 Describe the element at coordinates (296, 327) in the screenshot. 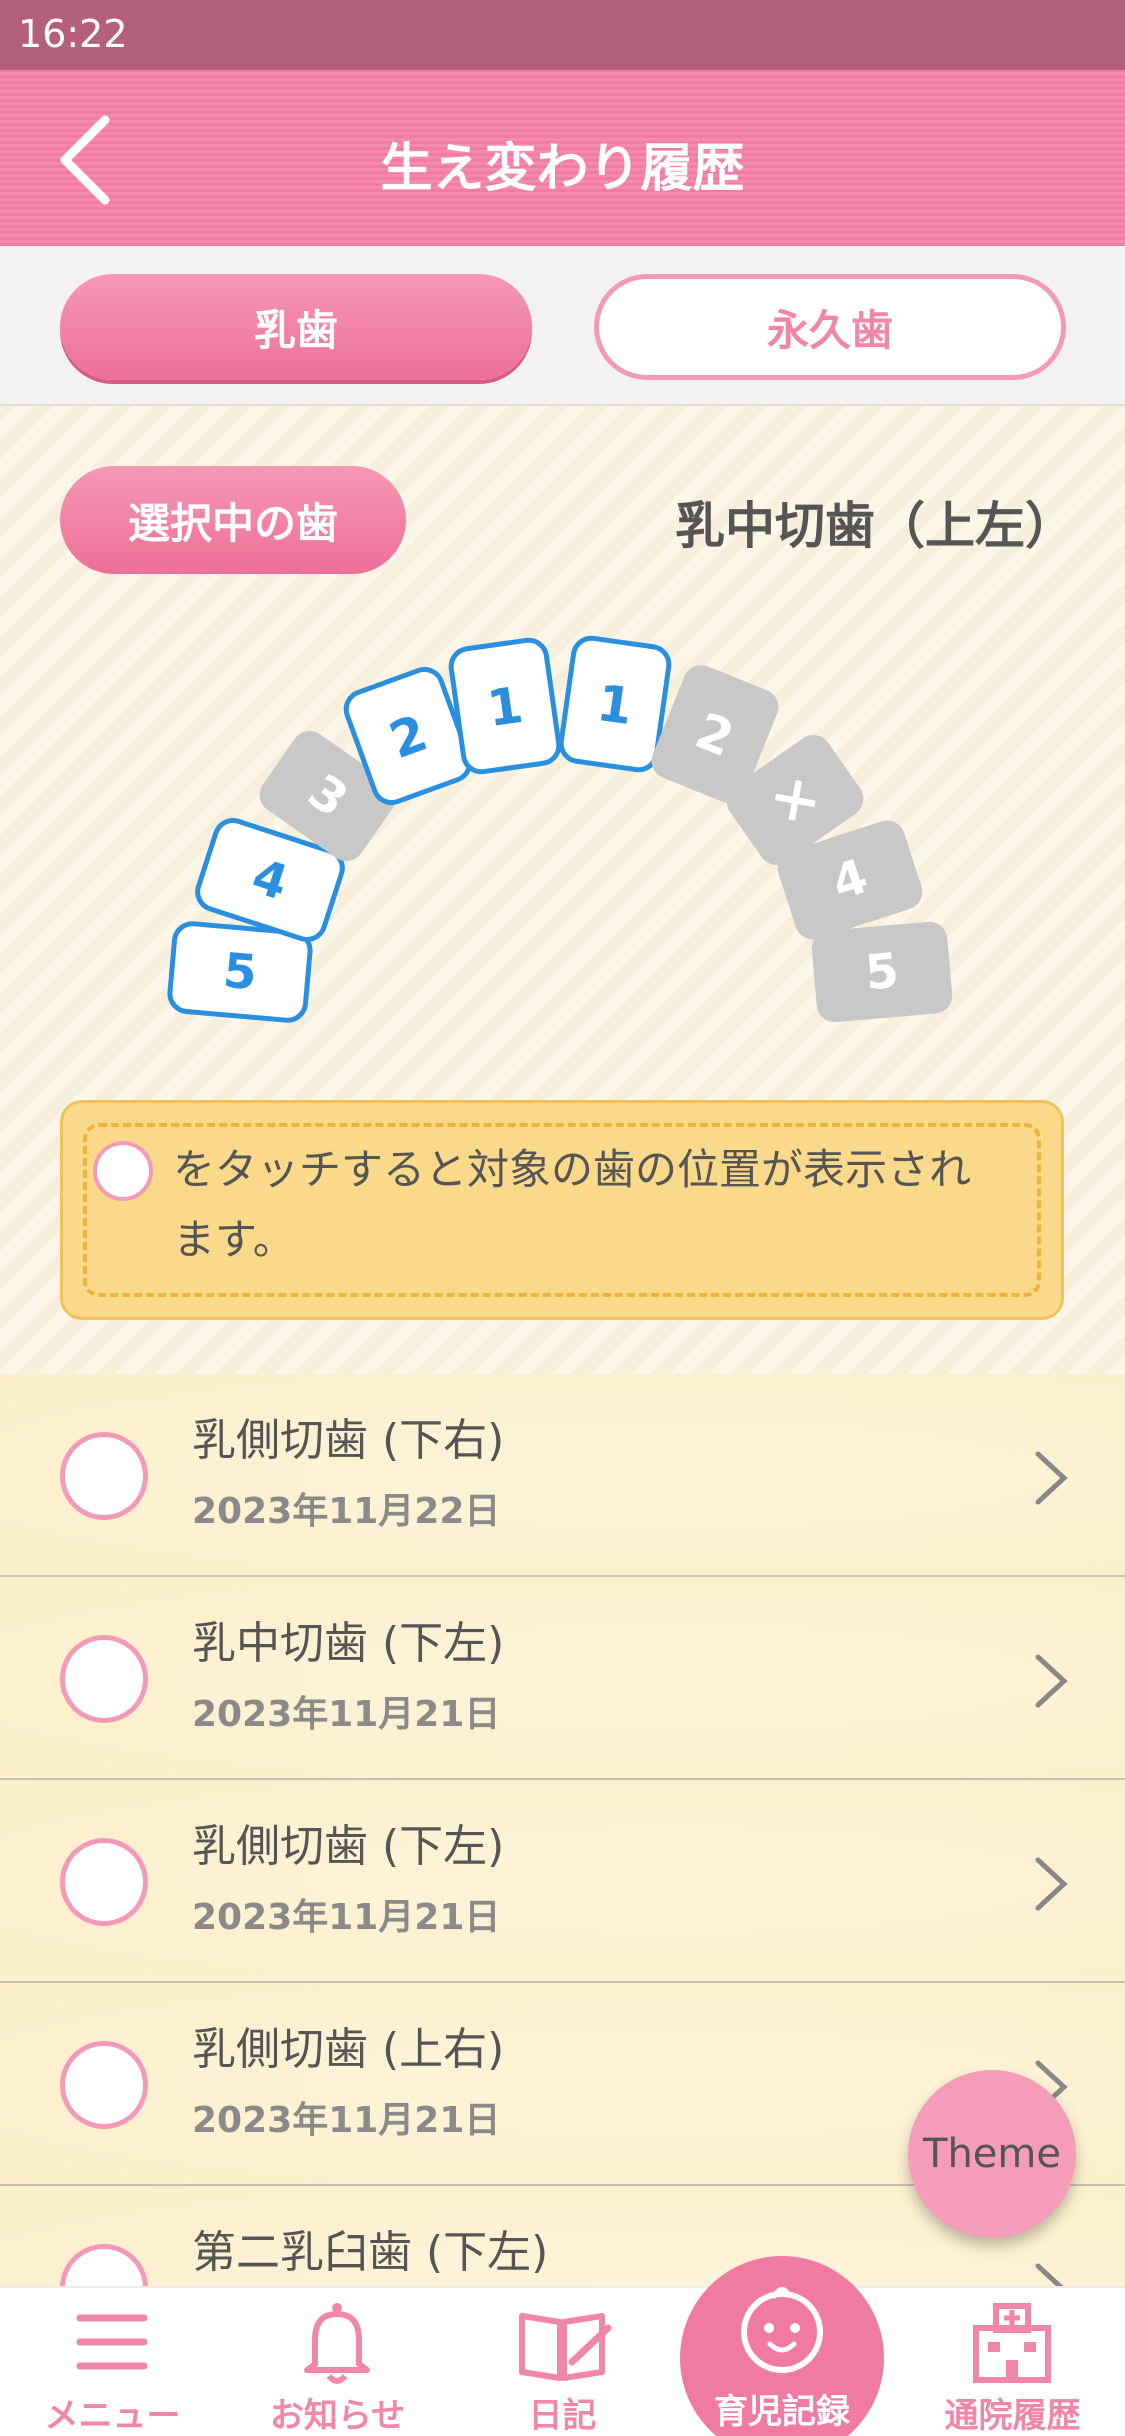

I see `tab-primary-teeth: 乳歯` at that location.